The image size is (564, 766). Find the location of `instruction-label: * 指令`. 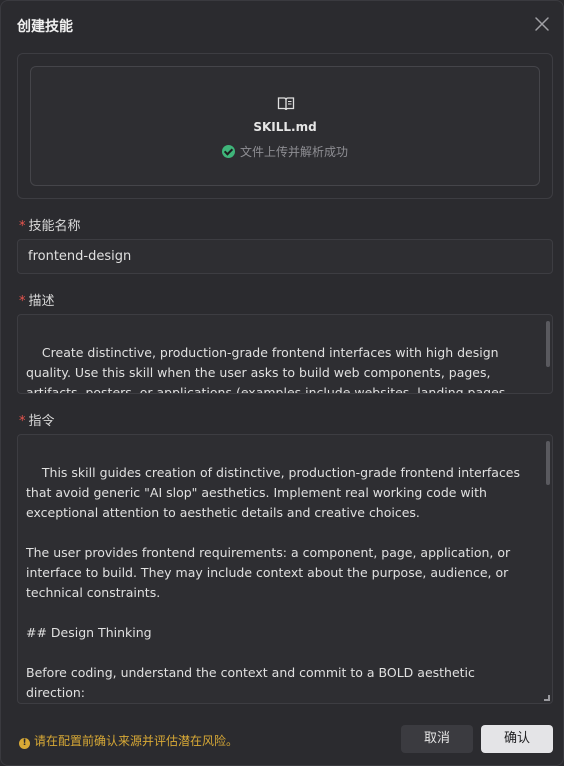

instruction-label: * 指令 is located at coordinates (37, 419).